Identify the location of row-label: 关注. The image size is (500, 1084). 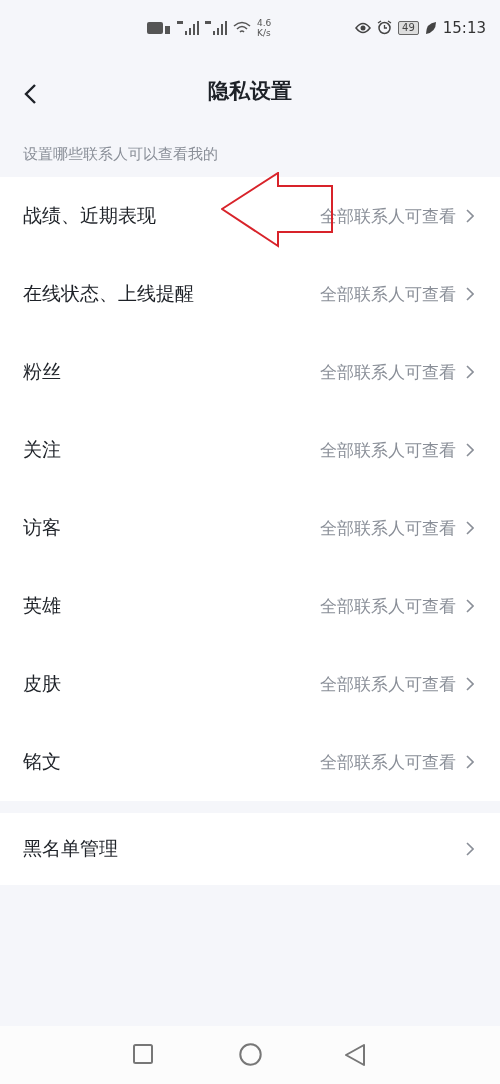
(42, 449).